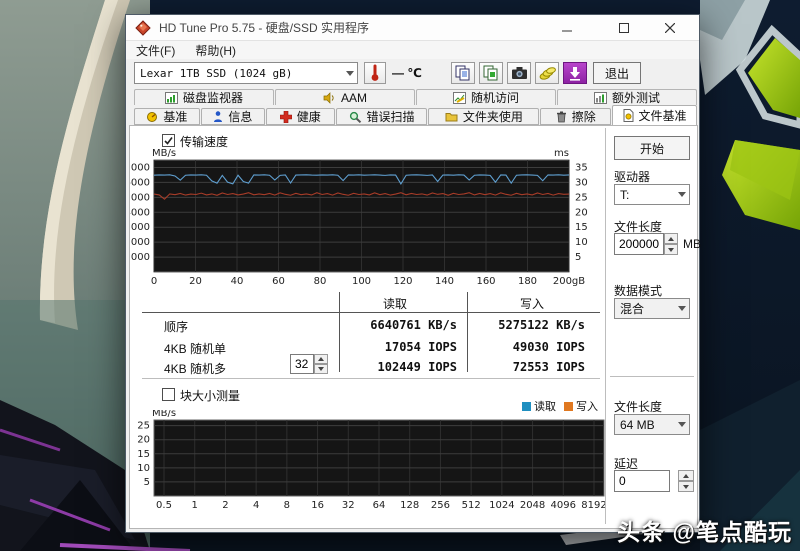 Image resolution: width=800 pixels, height=551 pixels. Describe the element at coordinates (583, 117) in the screenshot. I see `tab-label: 擦除` at that location.